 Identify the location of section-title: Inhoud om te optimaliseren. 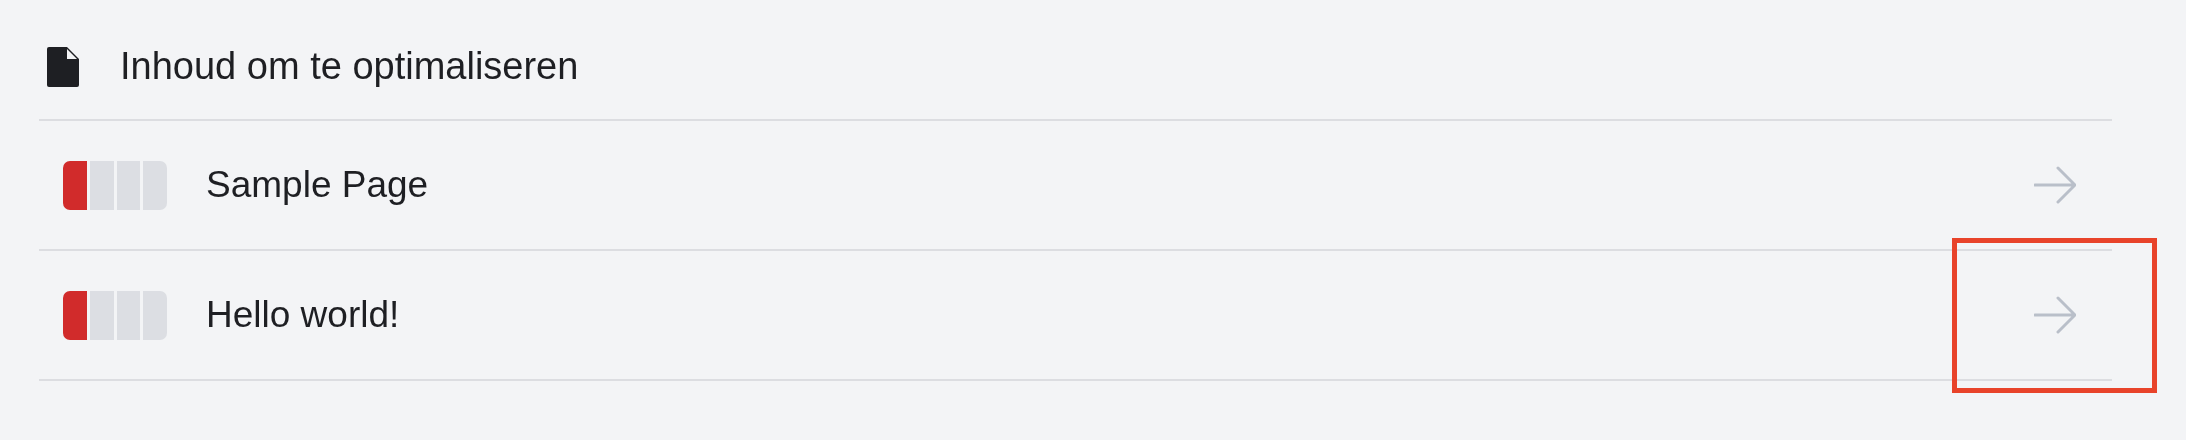
(349, 66).